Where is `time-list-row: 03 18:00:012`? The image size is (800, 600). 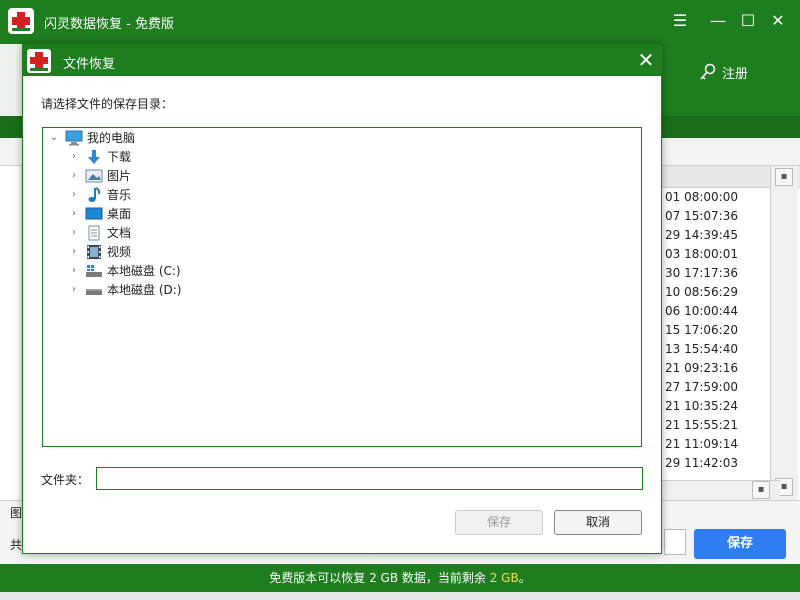 time-list-row: 03 18:00:012 is located at coordinates (724, 256).